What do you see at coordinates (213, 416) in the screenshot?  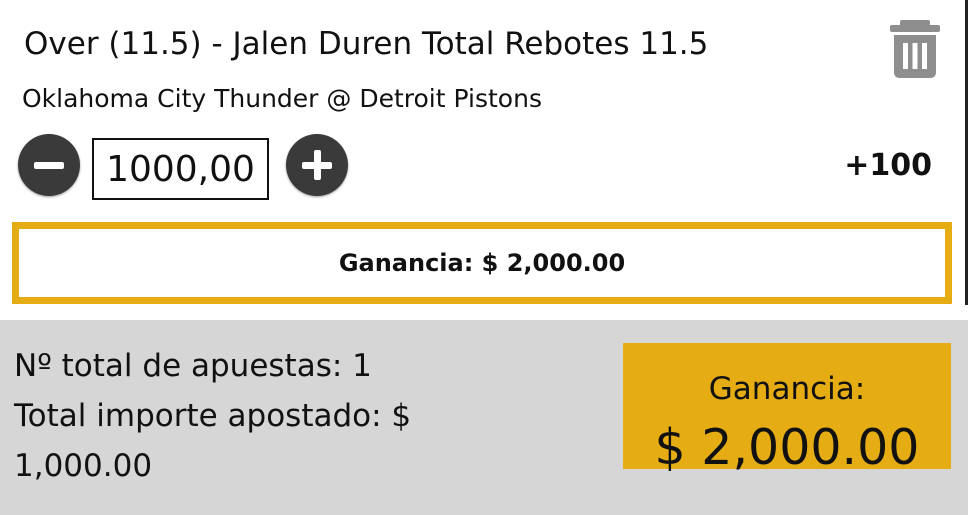 I see `total-staked-label: Total importe apostado: $` at bounding box center [213, 416].